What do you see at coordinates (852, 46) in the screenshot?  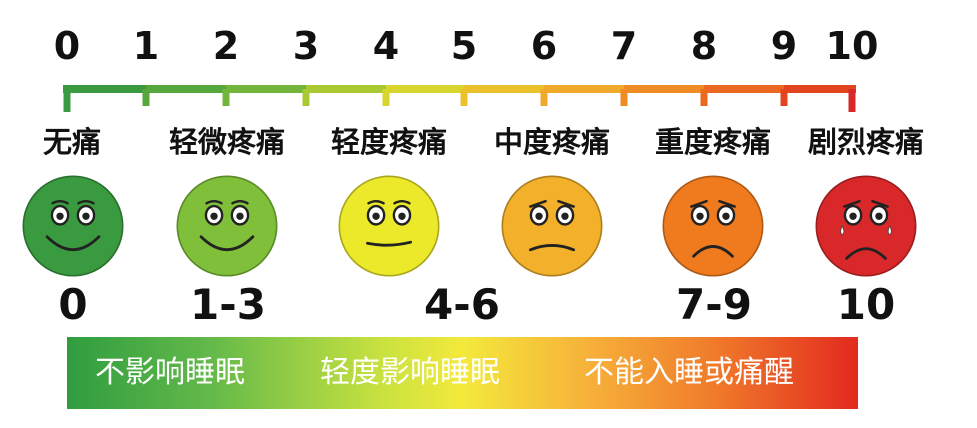 I see `scale-number-10: 10` at bounding box center [852, 46].